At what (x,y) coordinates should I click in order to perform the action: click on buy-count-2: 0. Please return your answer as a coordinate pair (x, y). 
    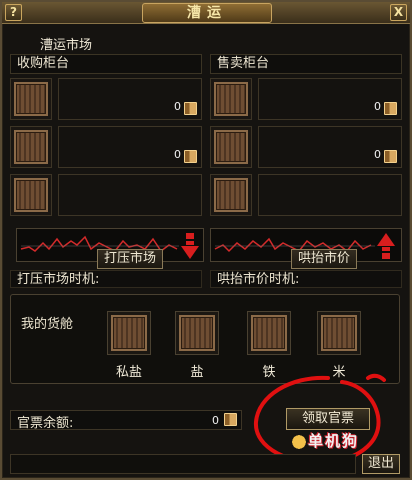
    Looking at the image, I should click on (177, 154).